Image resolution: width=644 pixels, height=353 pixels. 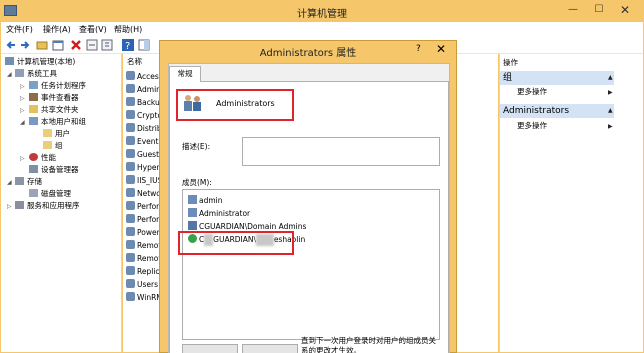 I want to click on member-item: admin, so click(x=205, y=201).